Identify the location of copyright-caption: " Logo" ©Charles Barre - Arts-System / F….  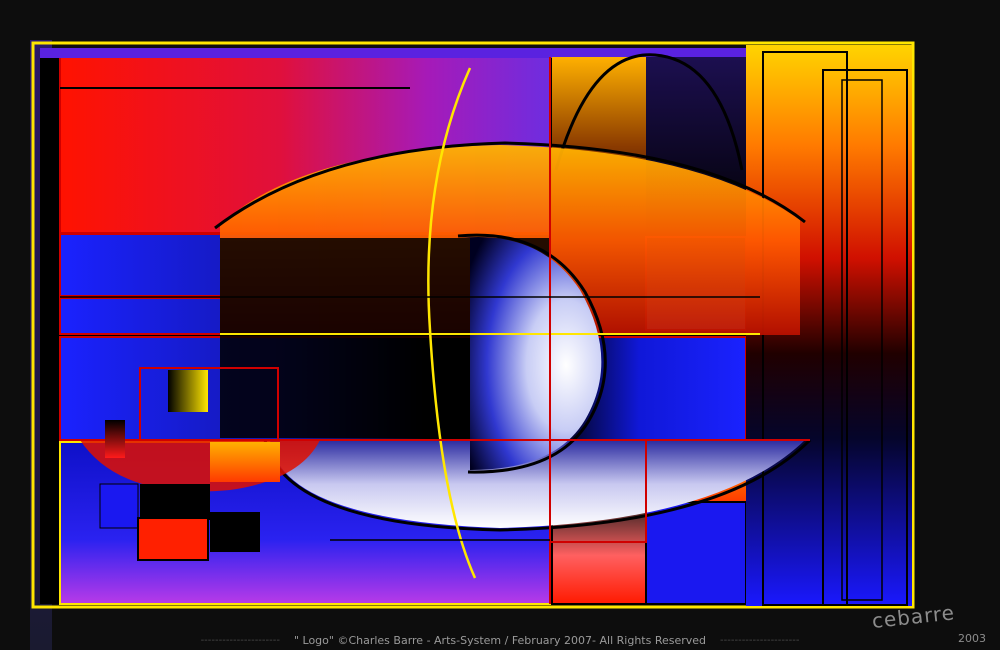
(500, 640).